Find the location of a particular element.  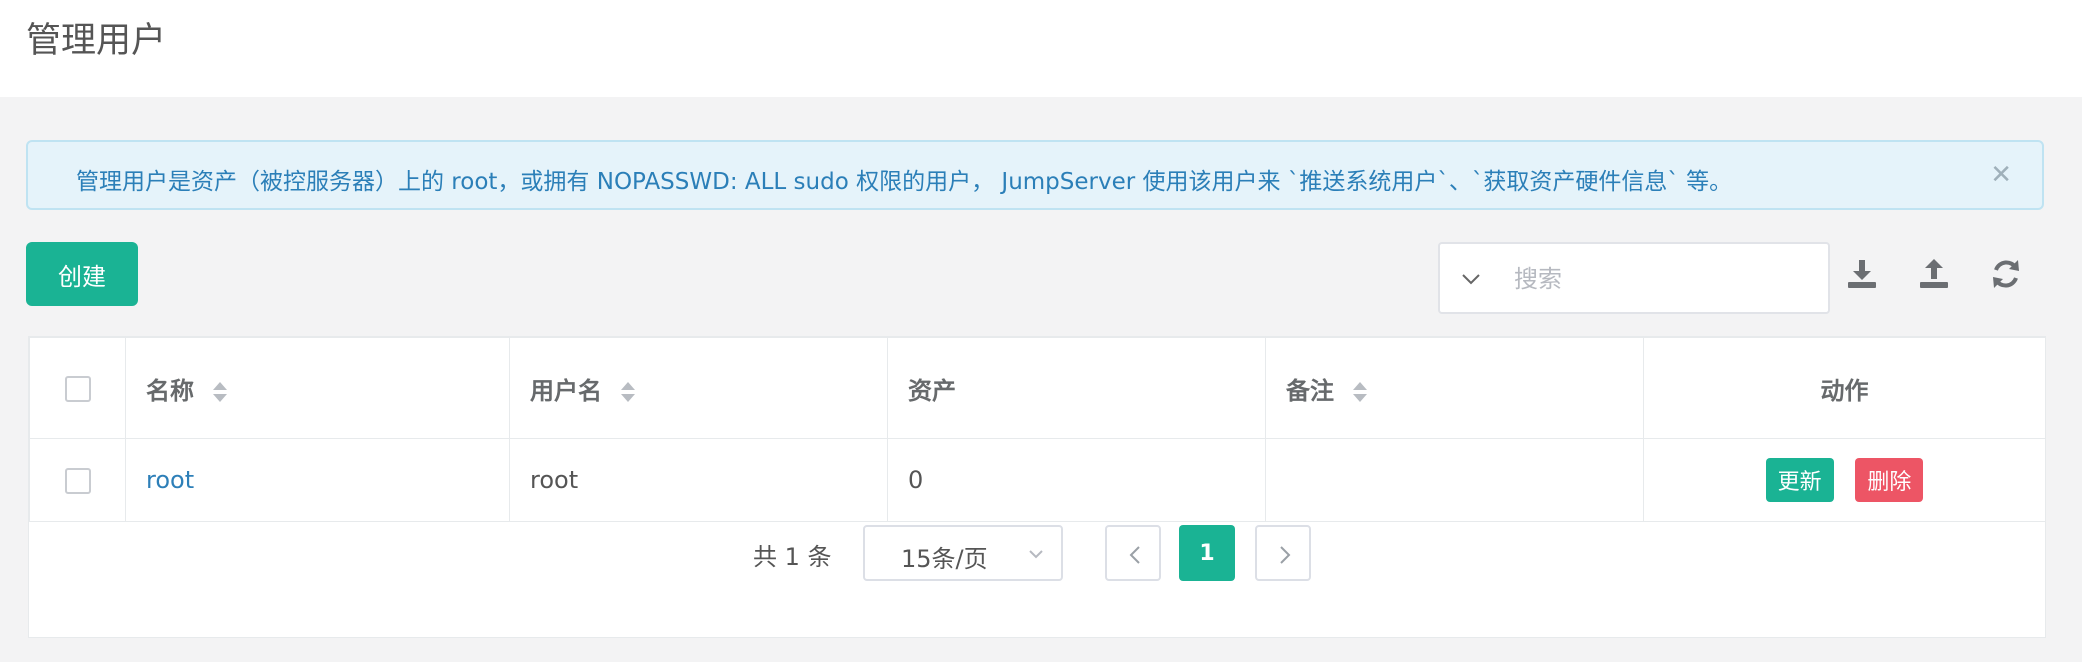

page-size-select: 15条/页 is located at coordinates (963, 553).